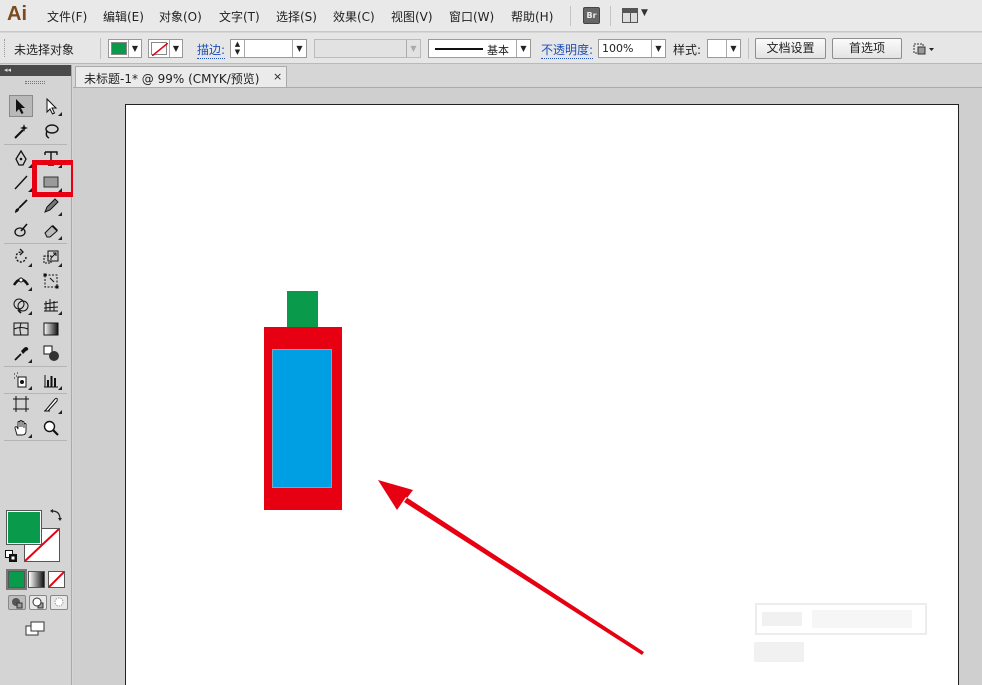 The image size is (982, 685). Describe the element at coordinates (165, 48) in the screenshot. I see `stroke-color-picker: ▼` at that location.